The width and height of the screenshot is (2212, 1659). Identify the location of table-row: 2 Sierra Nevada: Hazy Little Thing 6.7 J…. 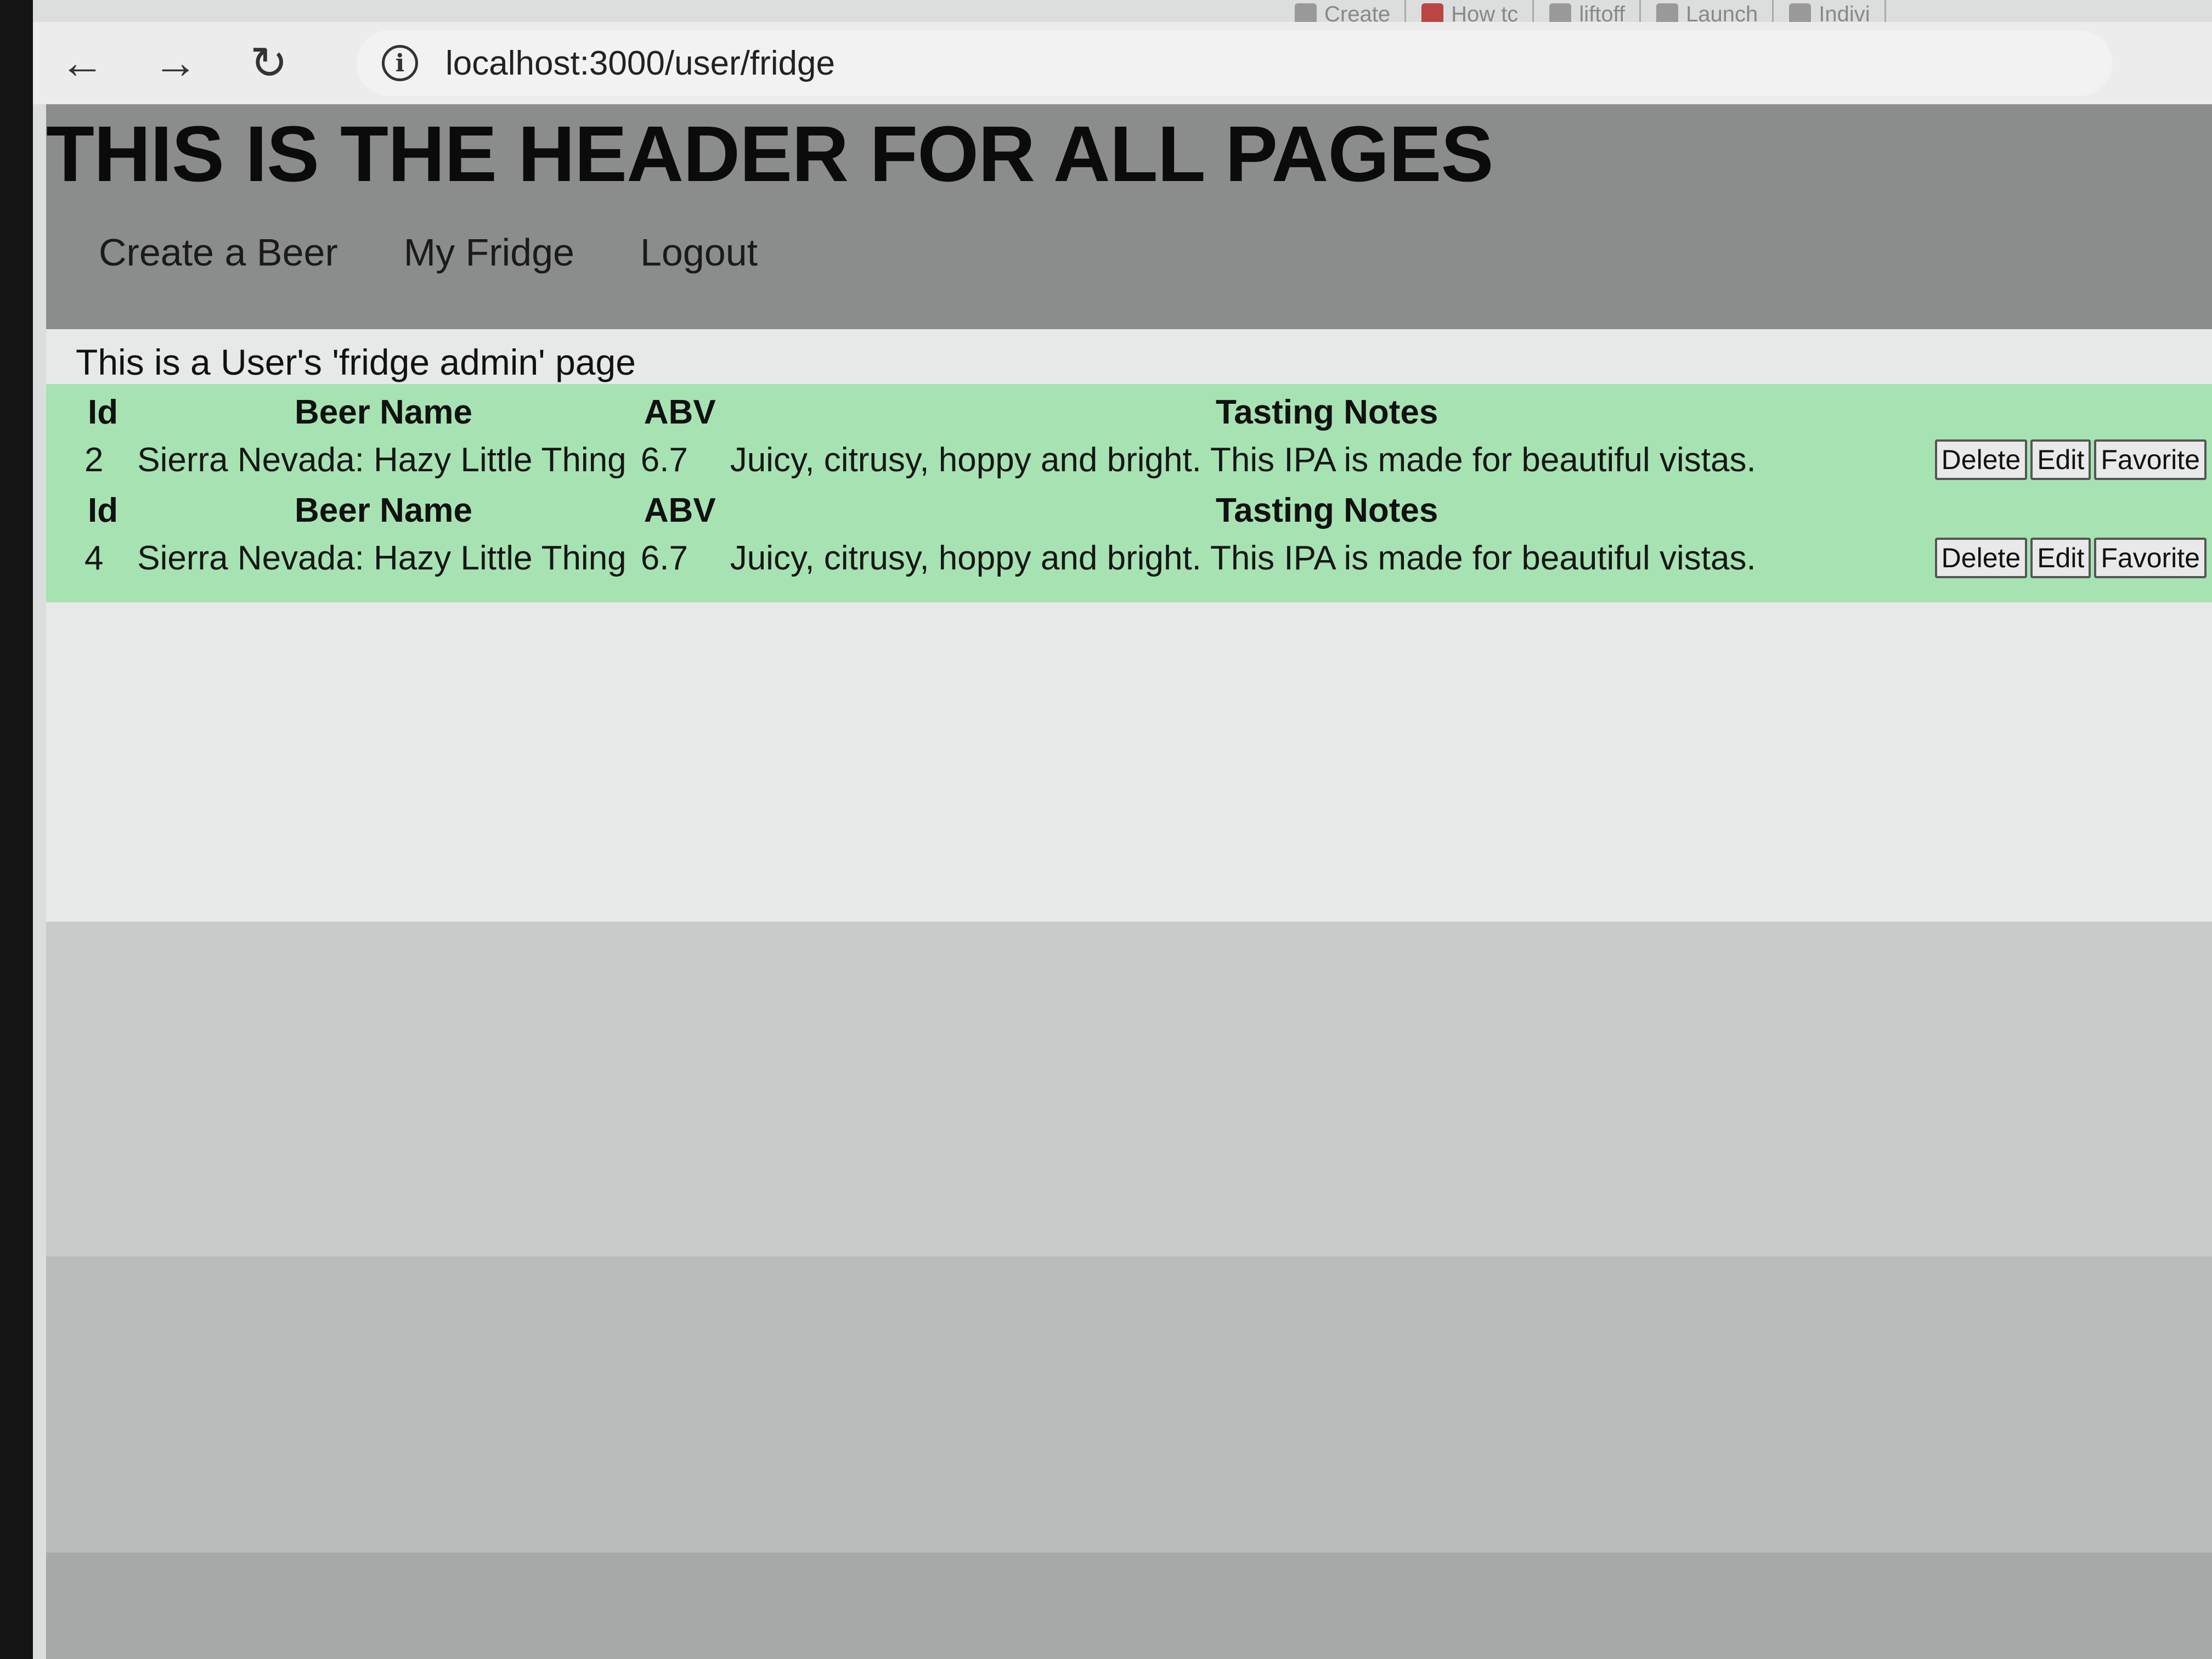
(1145, 460).